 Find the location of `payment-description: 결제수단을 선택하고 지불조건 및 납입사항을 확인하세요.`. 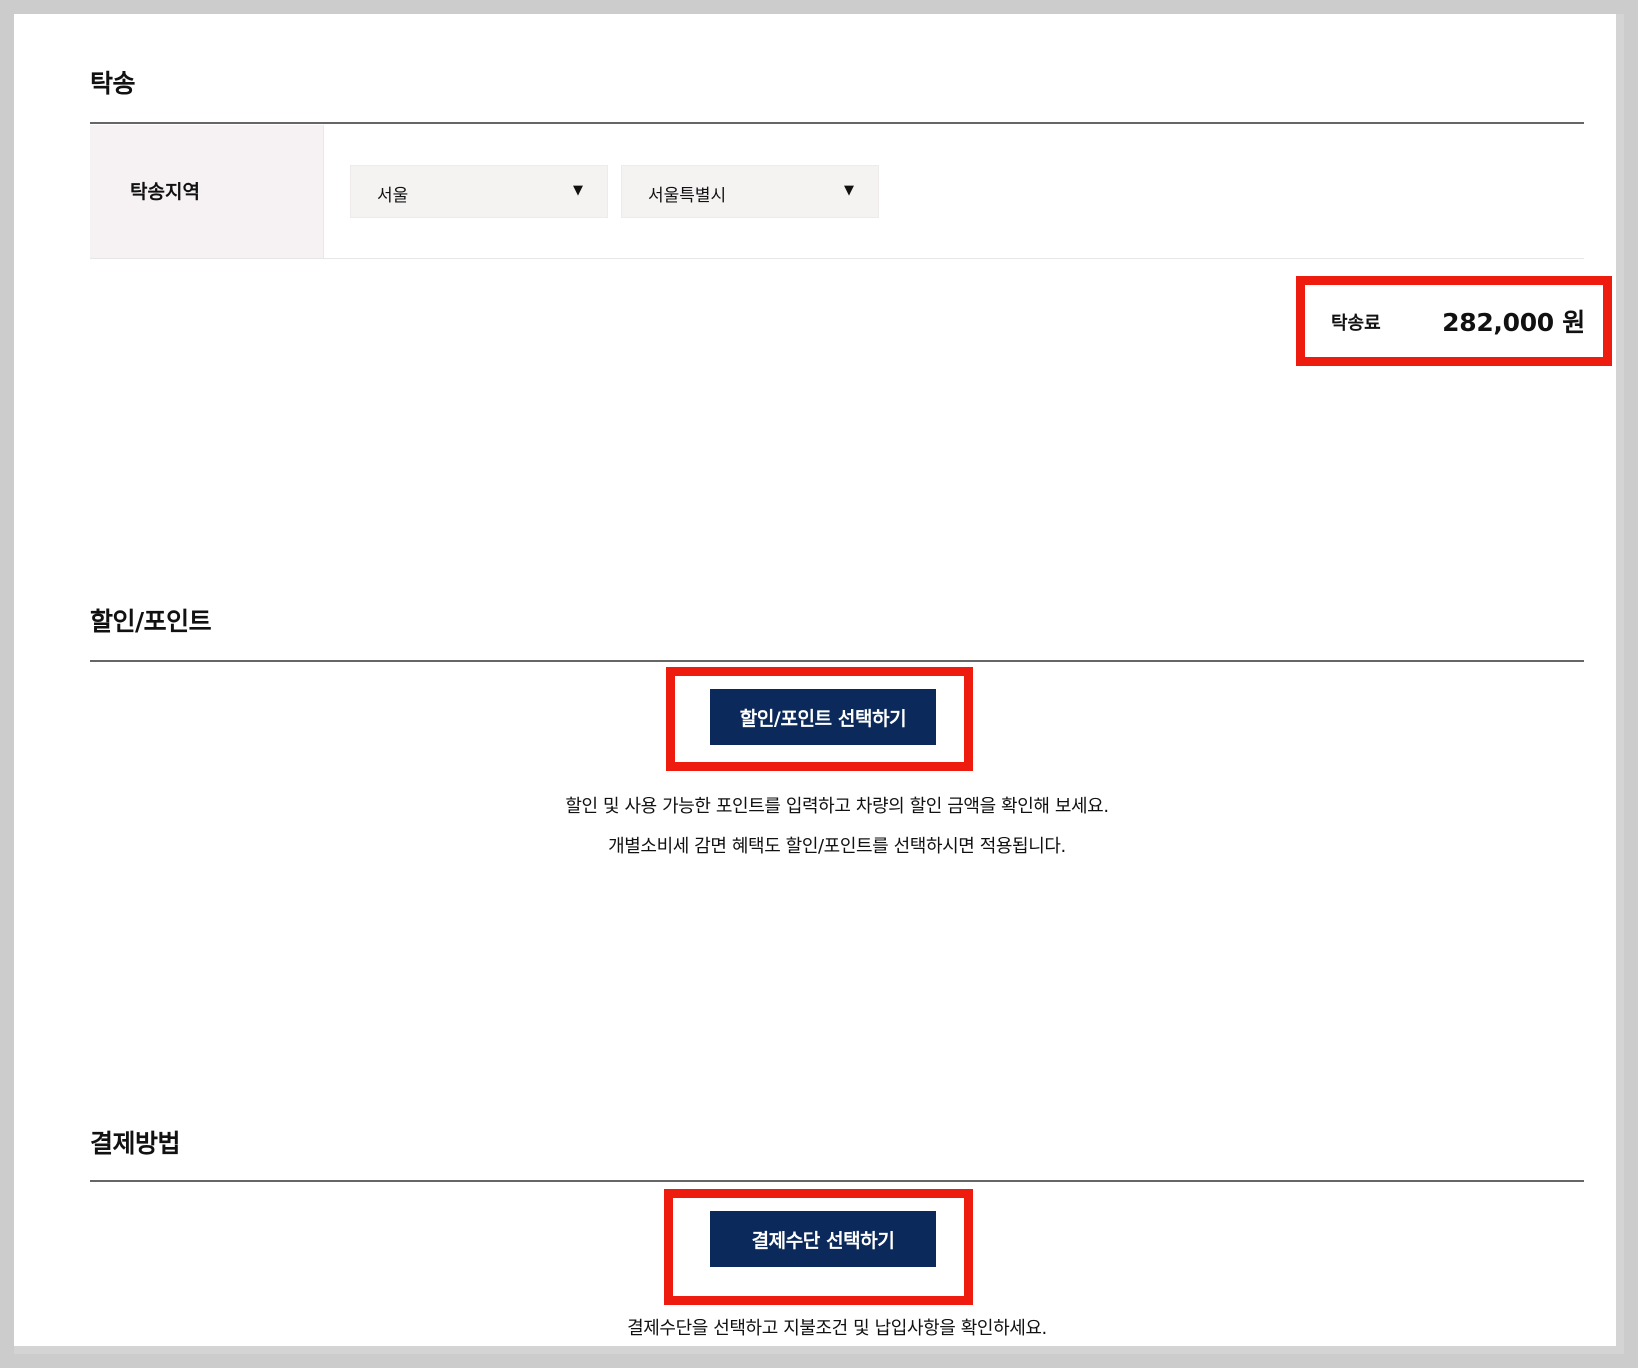

payment-description: 결제수단을 선택하고 지불조건 및 납입사항을 확인하세요. is located at coordinates (837, 1328).